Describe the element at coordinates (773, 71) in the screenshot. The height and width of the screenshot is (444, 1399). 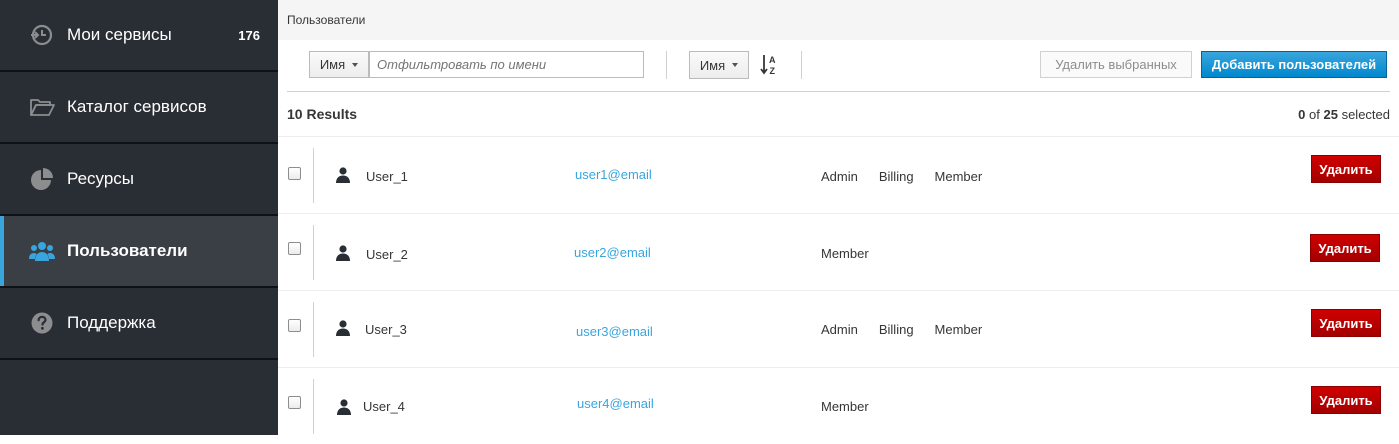
I see `svg-text: Z` at that location.